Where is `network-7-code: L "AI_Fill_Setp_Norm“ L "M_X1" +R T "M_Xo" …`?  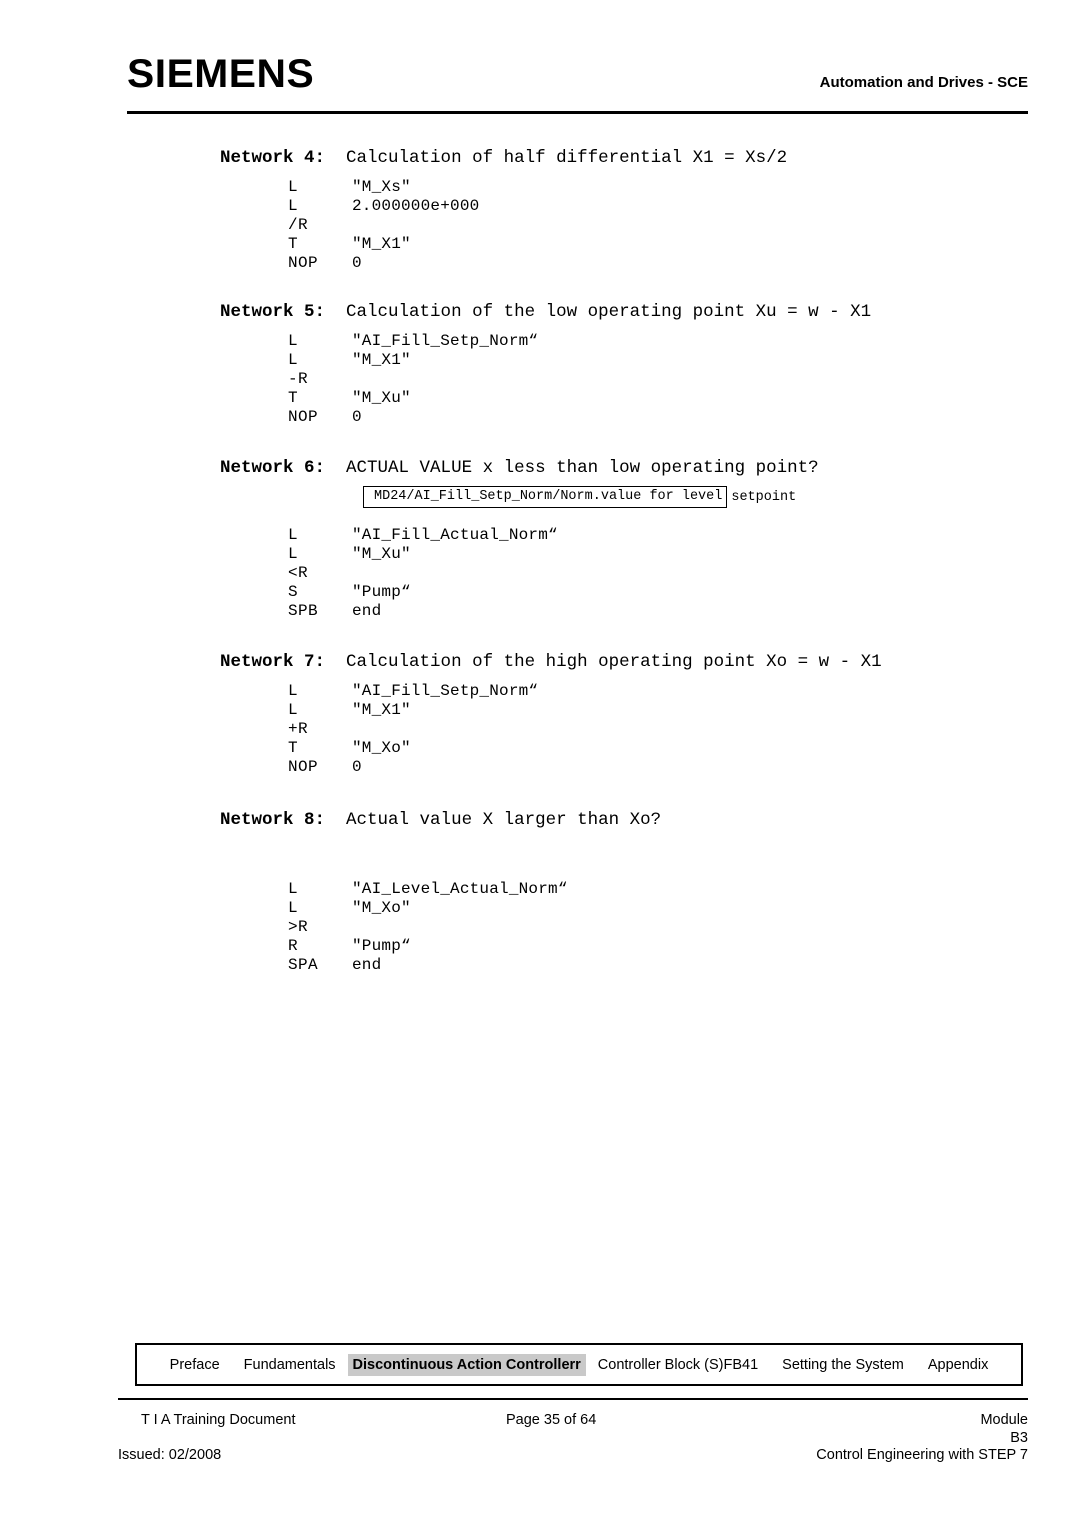 network-7-code: L "AI_Fill_Setp_Norm“ L "M_X1" +R T "M_Xo" … is located at coordinates (630, 729).